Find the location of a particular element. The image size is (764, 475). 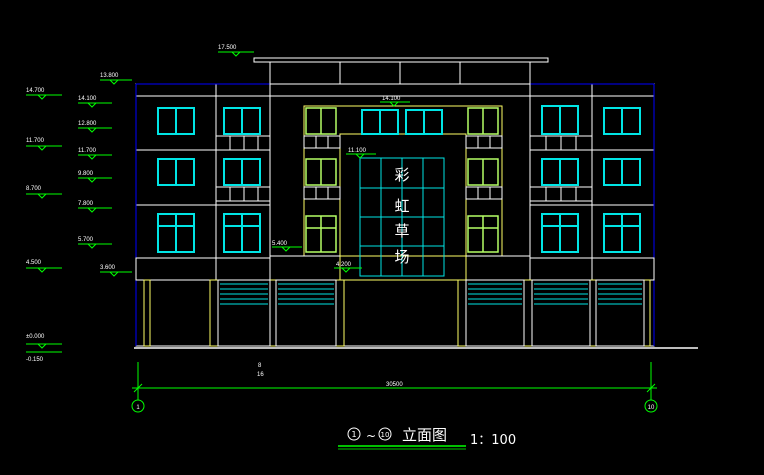

axis-bubble-end: 10 is located at coordinates (651, 406).